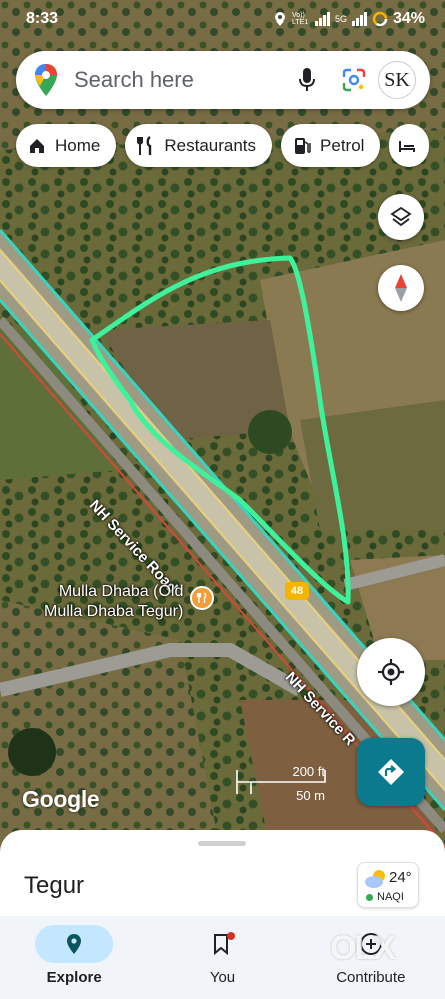  Describe the element at coordinates (400, 877) in the screenshot. I see `temperature: 24°` at that location.